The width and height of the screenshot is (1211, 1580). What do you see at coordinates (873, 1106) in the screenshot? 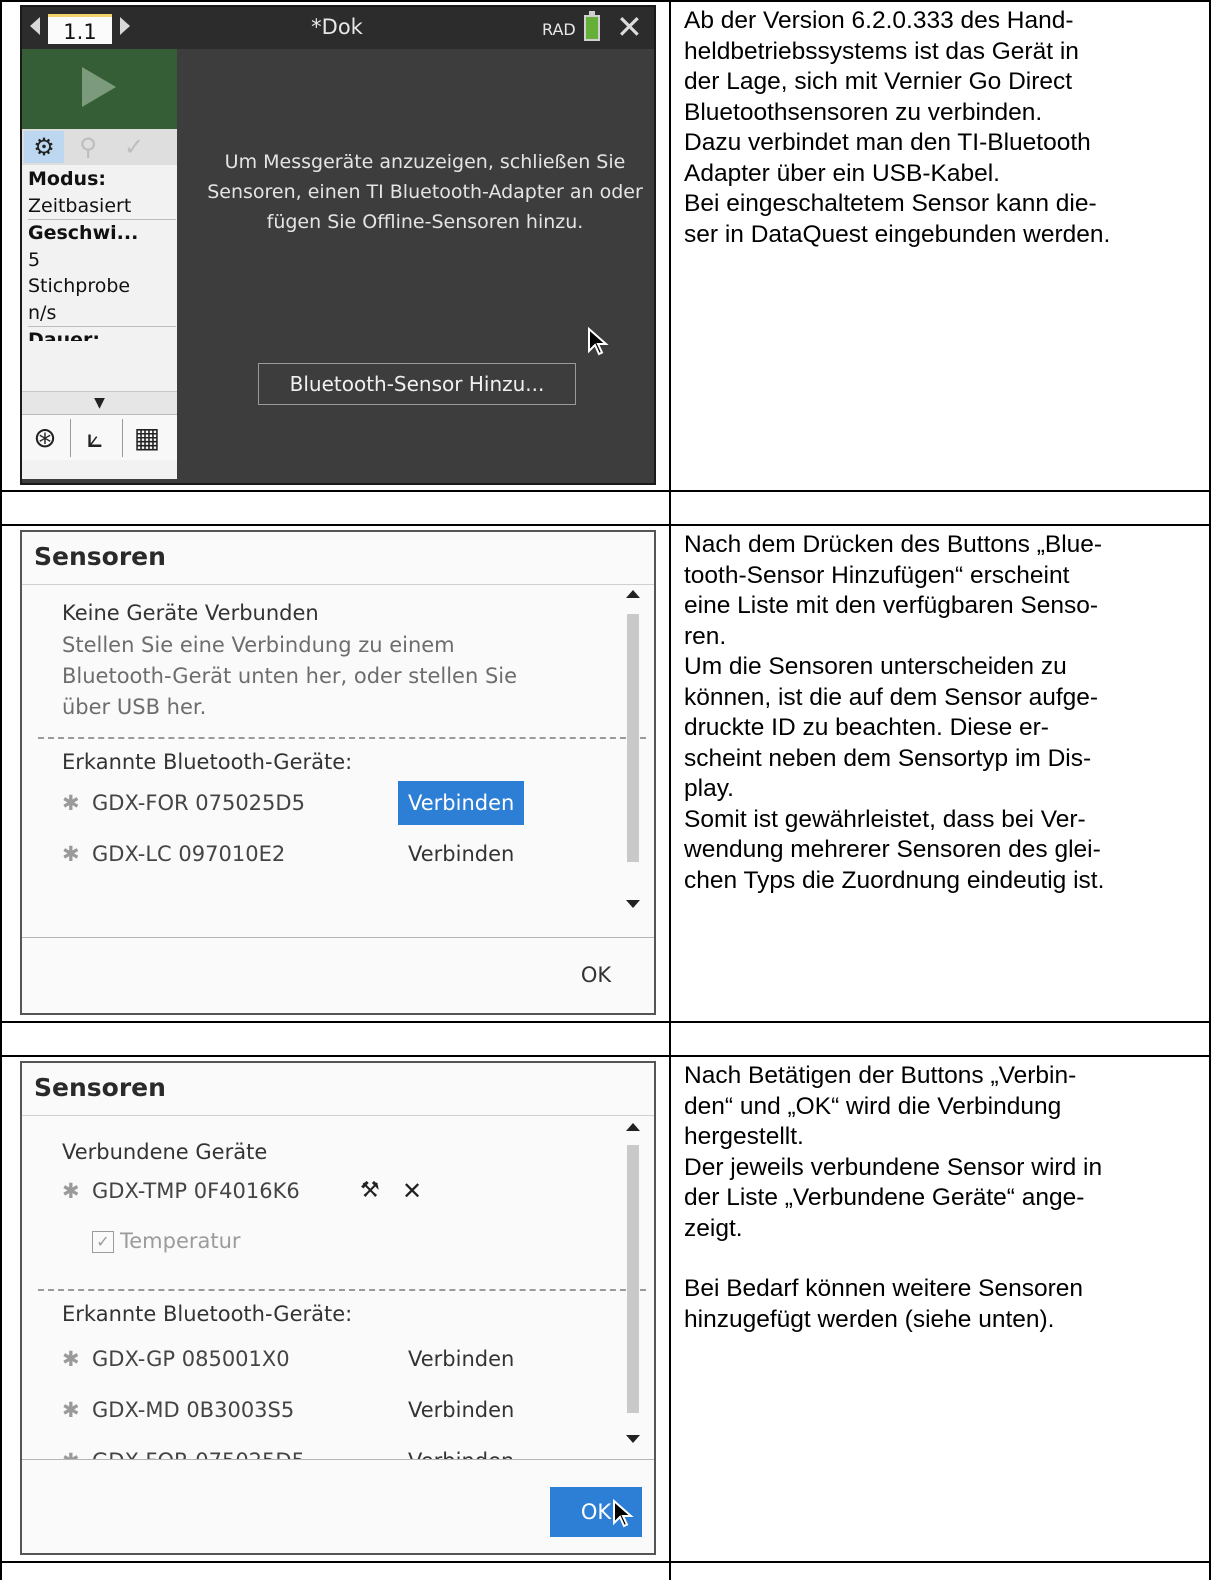
I see `text-line: den“ und „OK“ wird die Verbindung` at bounding box center [873, 1106].